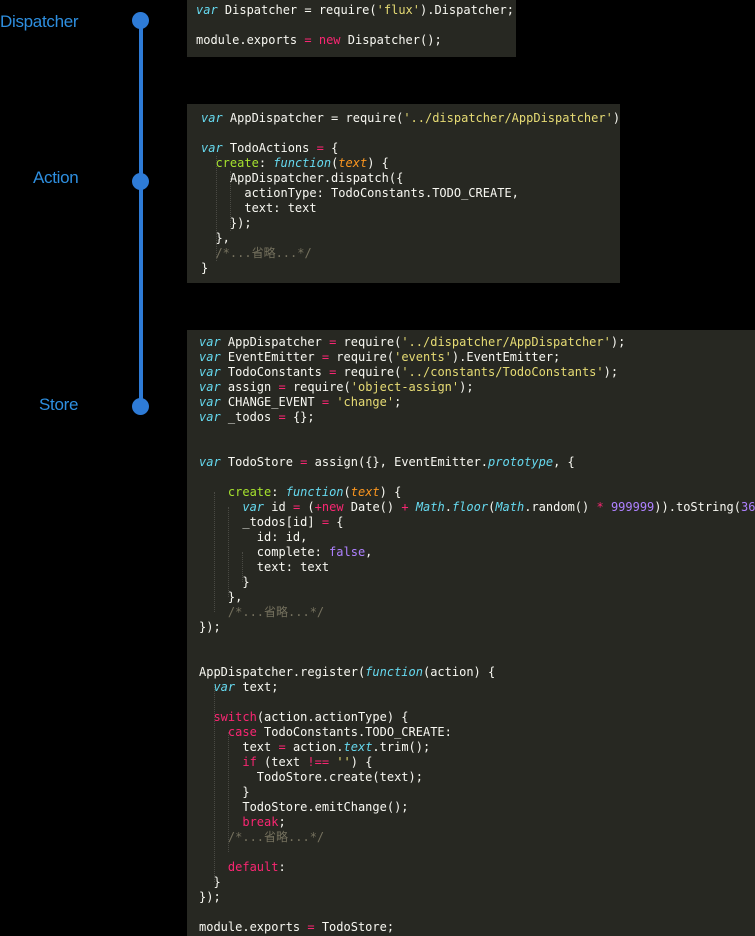  I want to click on code-token: Dispatcher = require(, so click(297, 10).